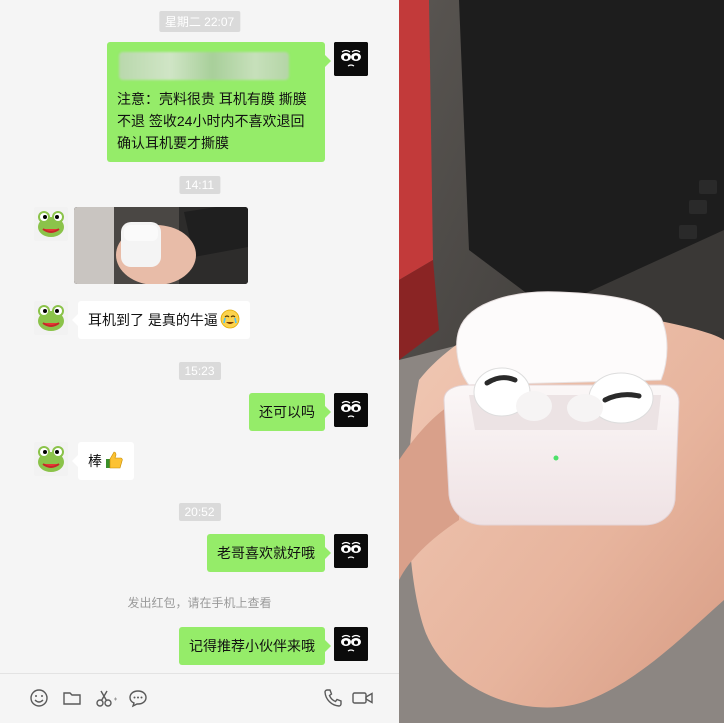  What do you see at coordinates (199, 185) in the screenshot?
I see `timestamp: 14:11` at bounding box center [199, 185].